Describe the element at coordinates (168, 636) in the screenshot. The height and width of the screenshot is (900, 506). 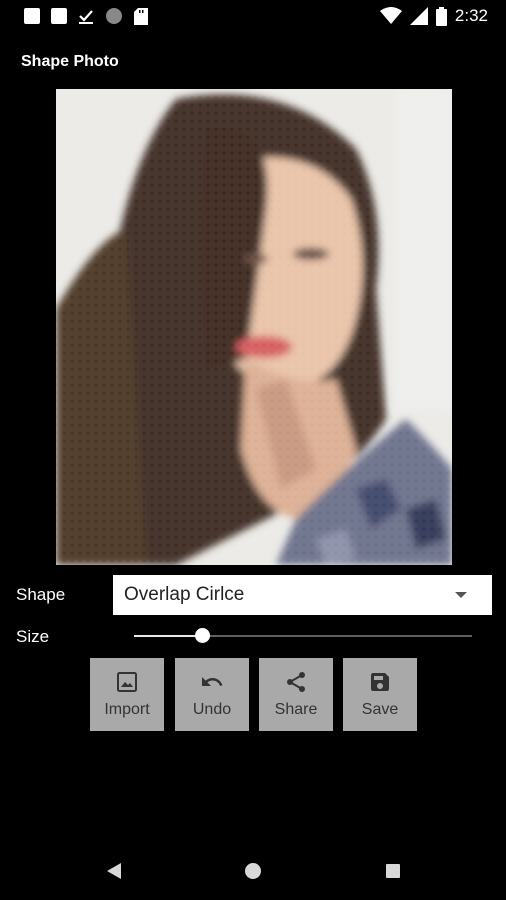
I see `size-slider-fill` at that location.